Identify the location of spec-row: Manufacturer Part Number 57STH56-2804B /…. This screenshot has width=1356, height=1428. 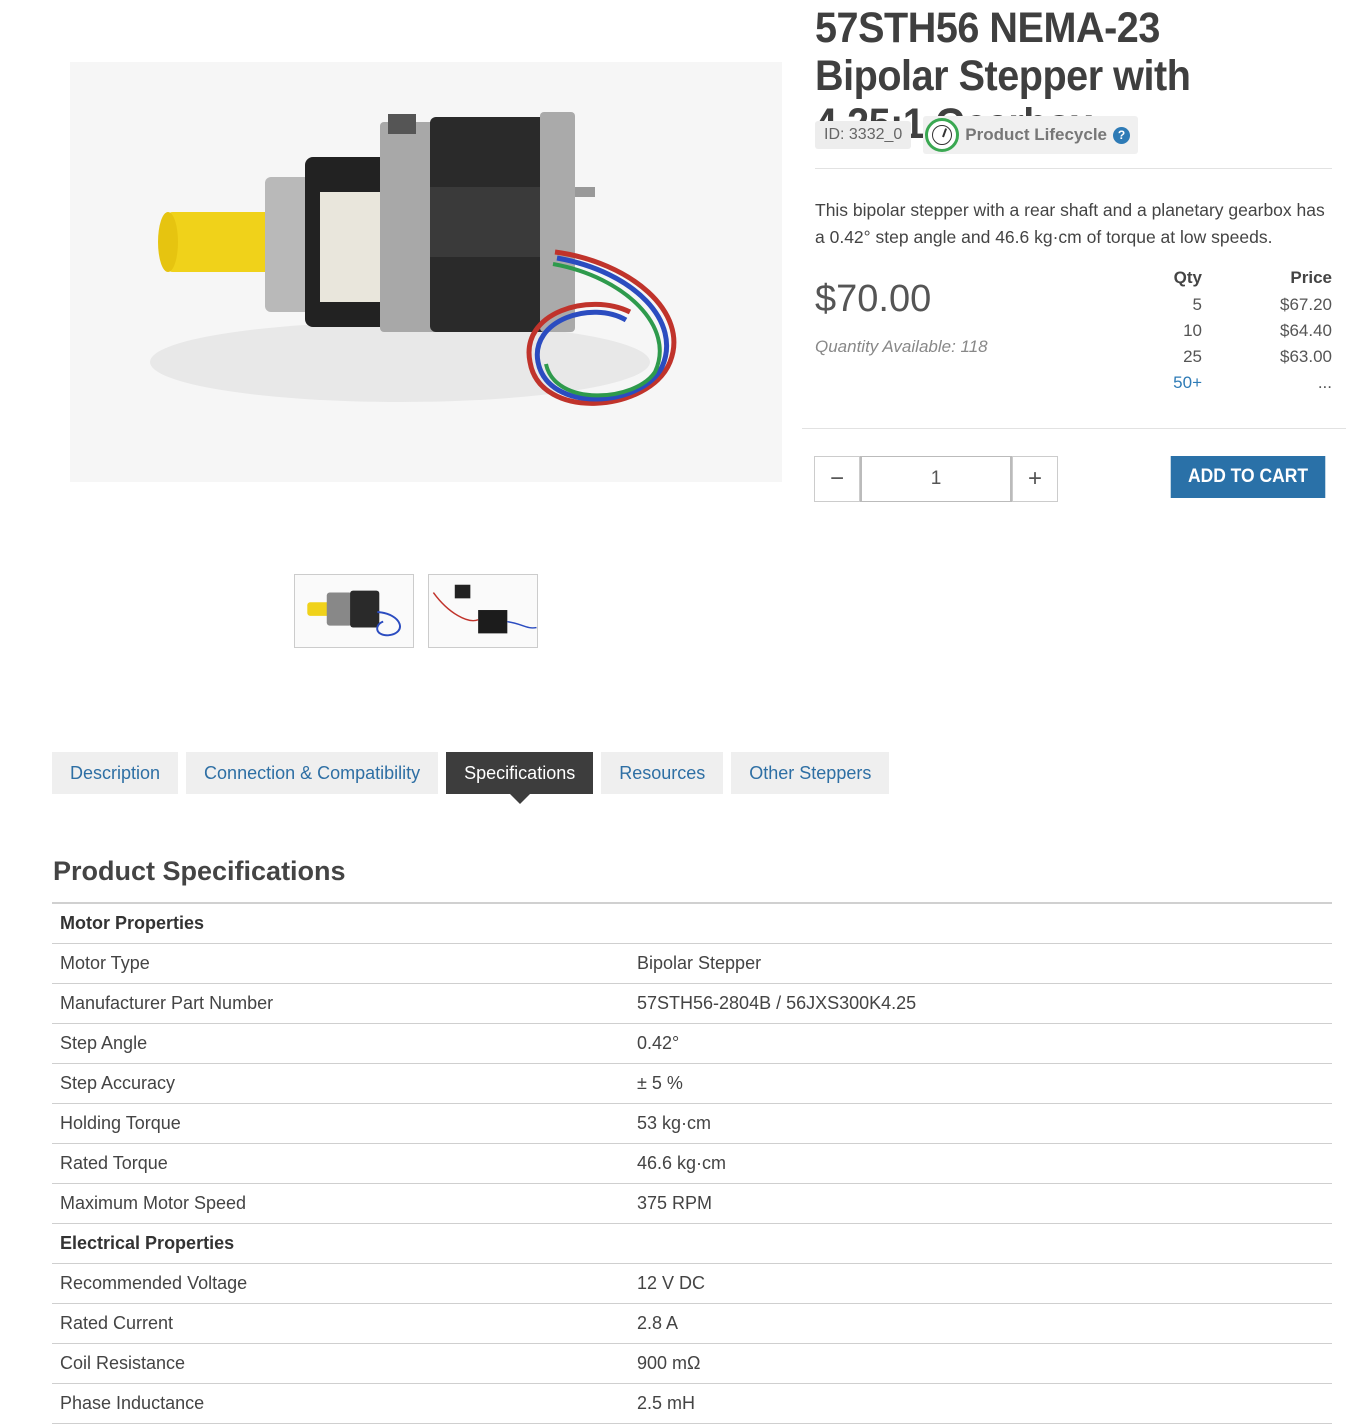
(692, 1002).